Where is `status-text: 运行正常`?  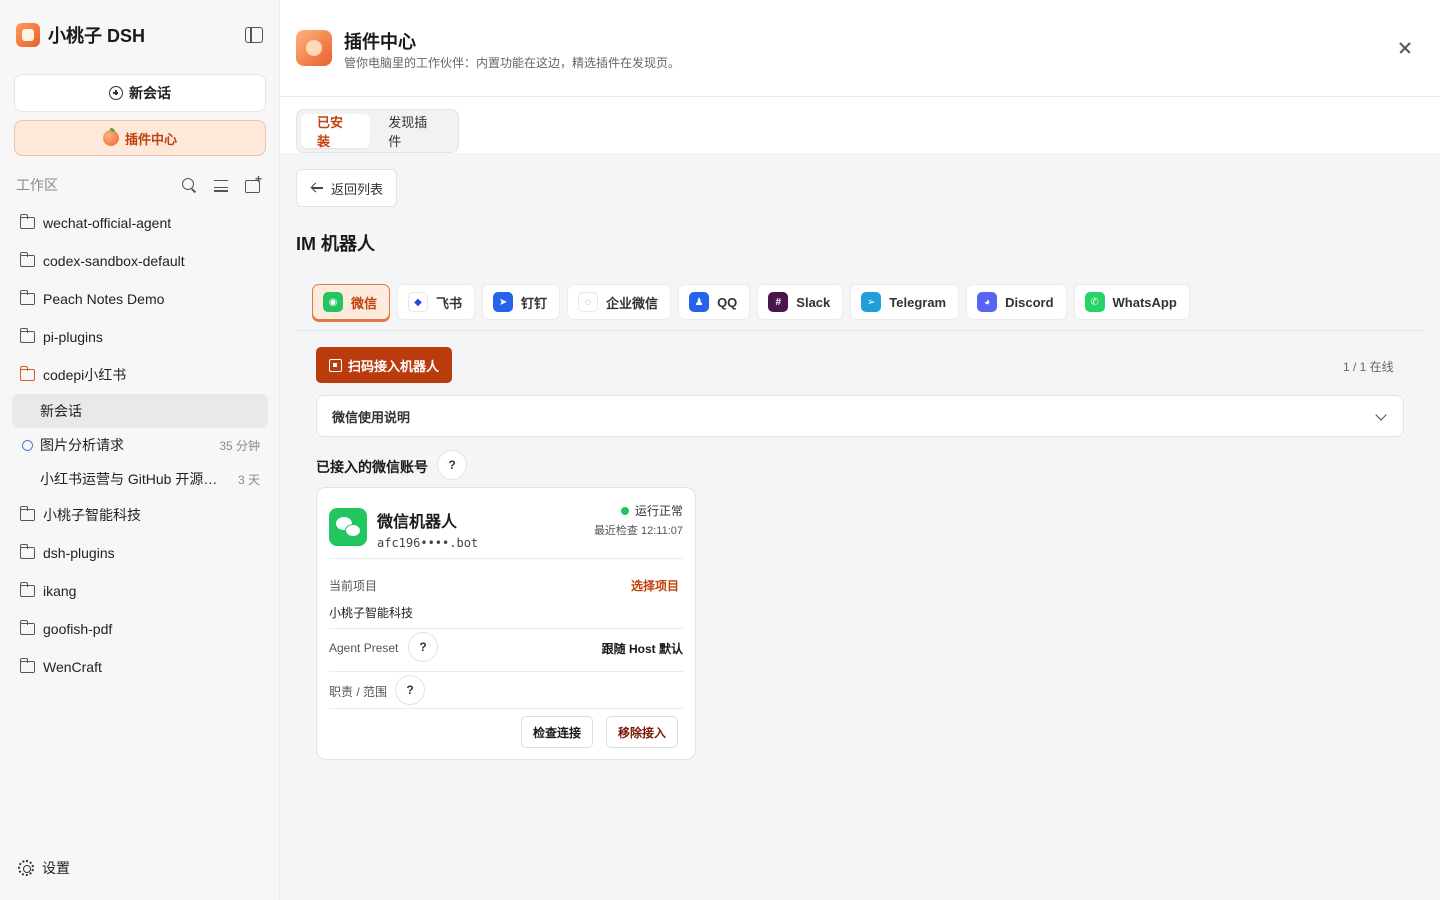
status-text: 运行正常 is located at coordinates (658, 511).